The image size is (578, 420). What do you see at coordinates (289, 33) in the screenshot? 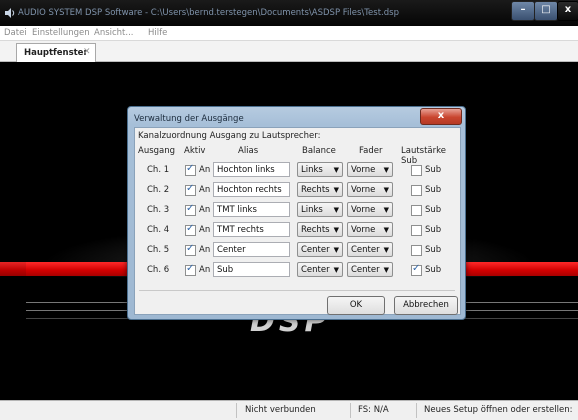
I see `menu-bar: Datei Einstellungen Ansicht... Hilfe` at bounding box center [289, 33].